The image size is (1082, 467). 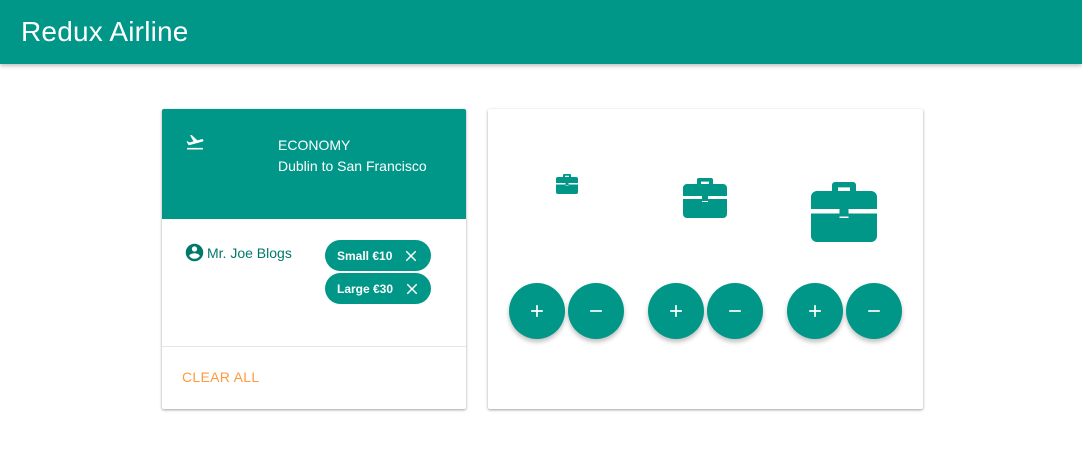 I want to click on remove-medium-bag-button, so click(x=735, y=311).